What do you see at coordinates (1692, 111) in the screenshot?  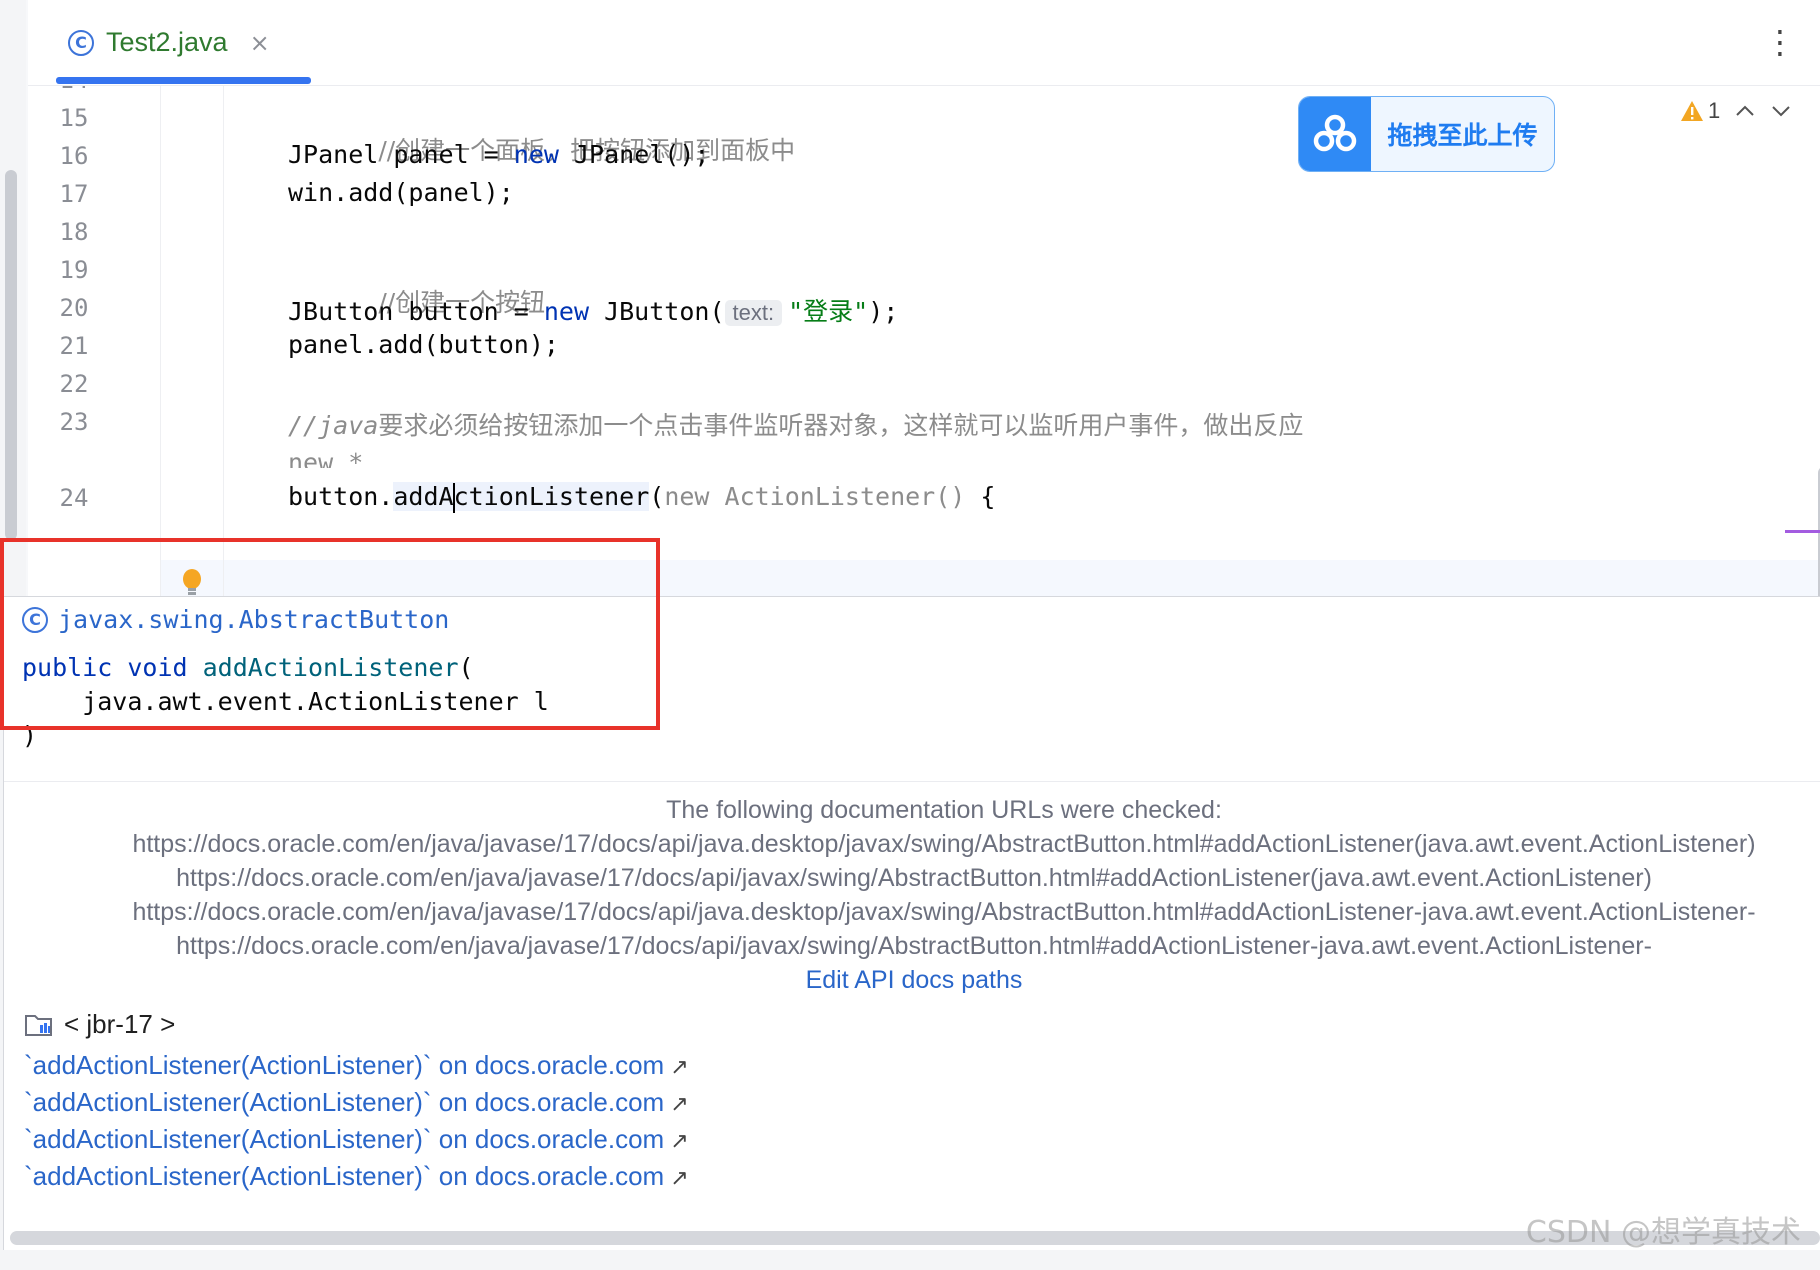 I see `warning-icon` at bounding box center [1692, 111].